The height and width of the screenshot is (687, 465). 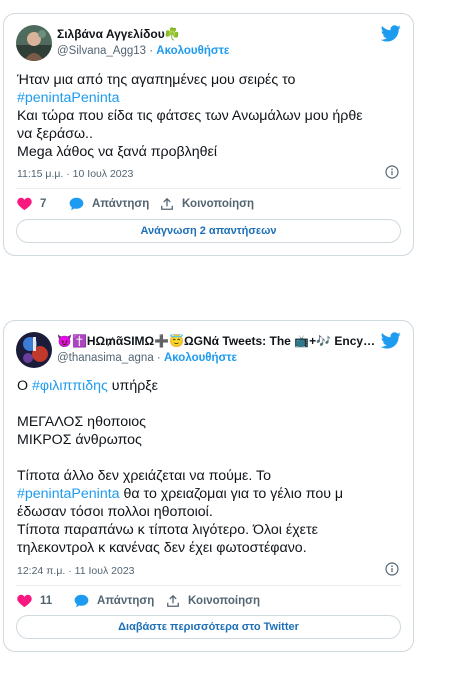 I want to click on like-count: 7, so click(x=43, y=203).